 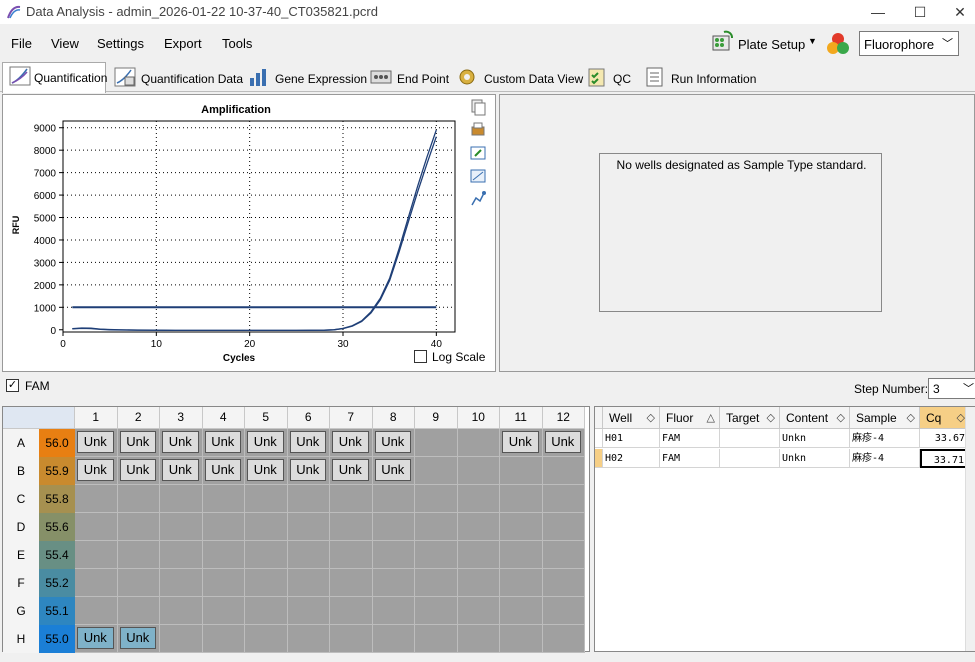 What do you see at coordinates (478, 153) in the screenshot?
I see `export-image-icon` at bounding box center [478, 153].